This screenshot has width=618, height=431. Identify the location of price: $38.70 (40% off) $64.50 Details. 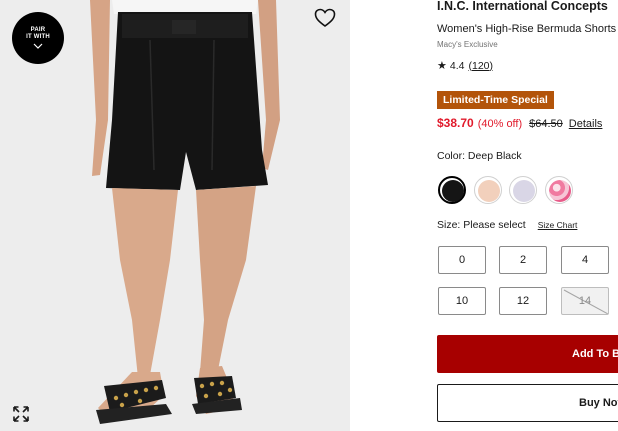
(519, 123).